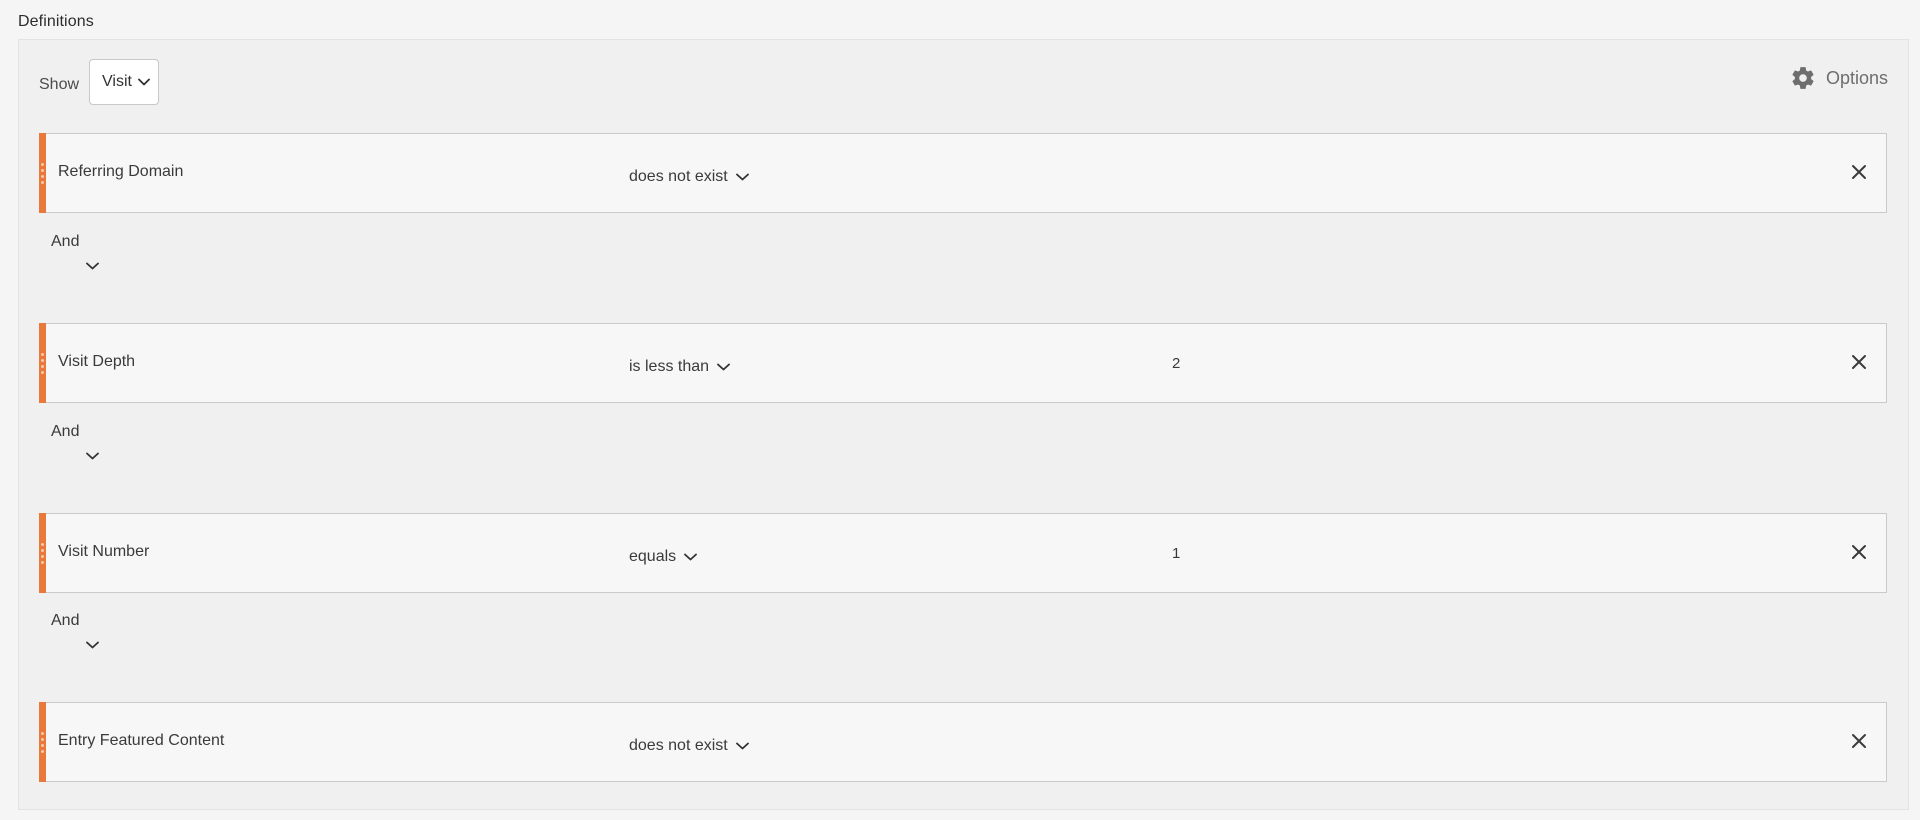 The height and width of the screenshot is (820, 1920). I want to click on show-label: Show, so click(59, 84).